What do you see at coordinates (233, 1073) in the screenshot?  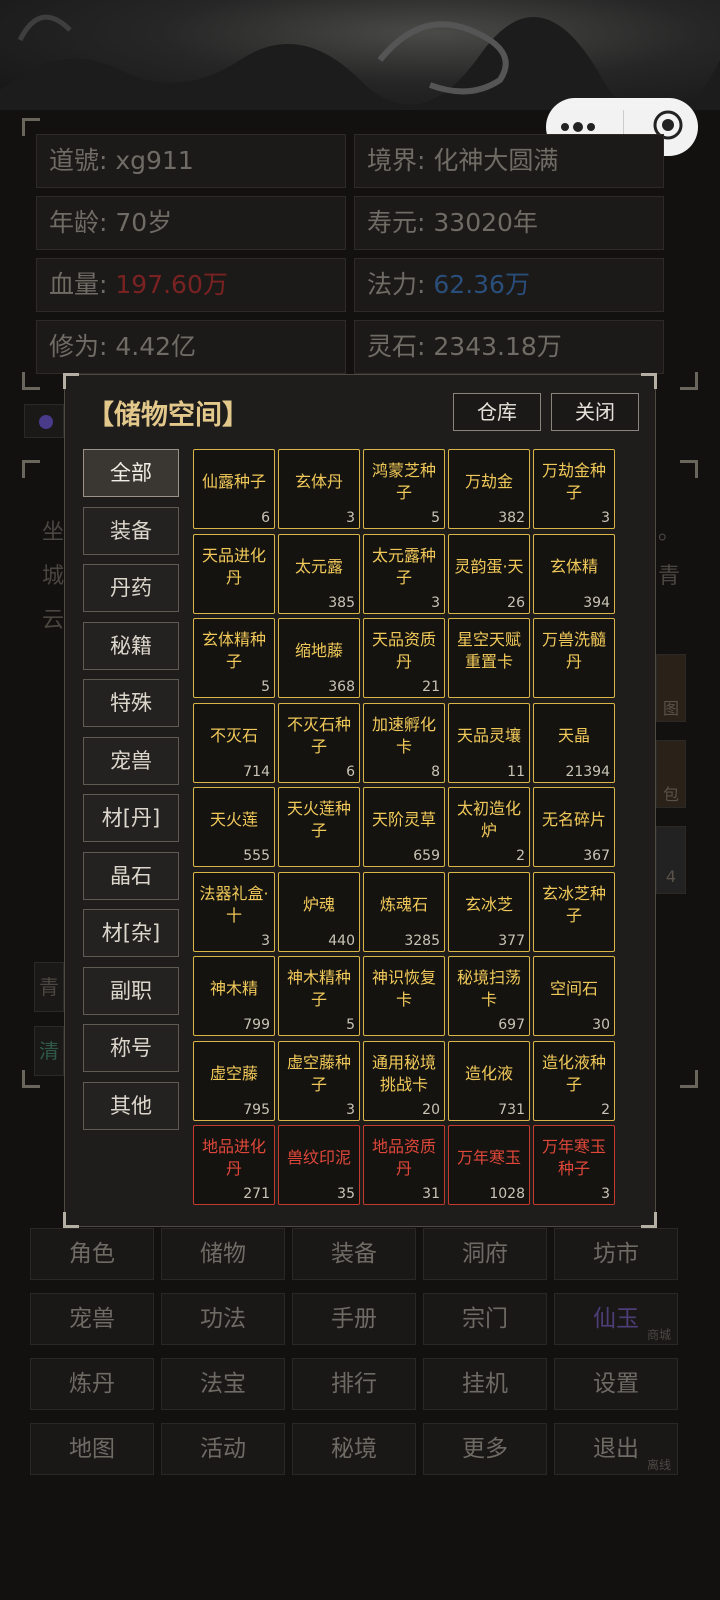 I see `item-name: 虚空藤` at bounding box center [233, 1073].